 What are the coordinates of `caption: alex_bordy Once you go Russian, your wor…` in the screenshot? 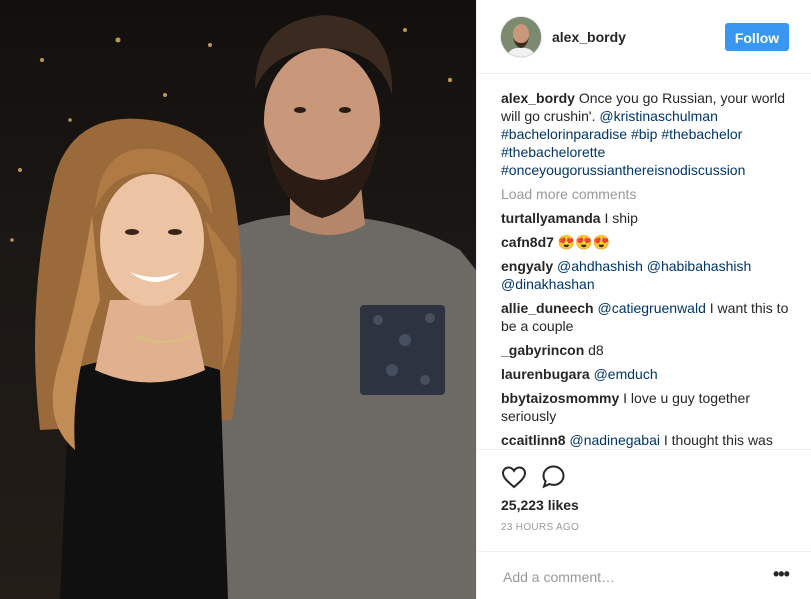 It's located at (649, 134).